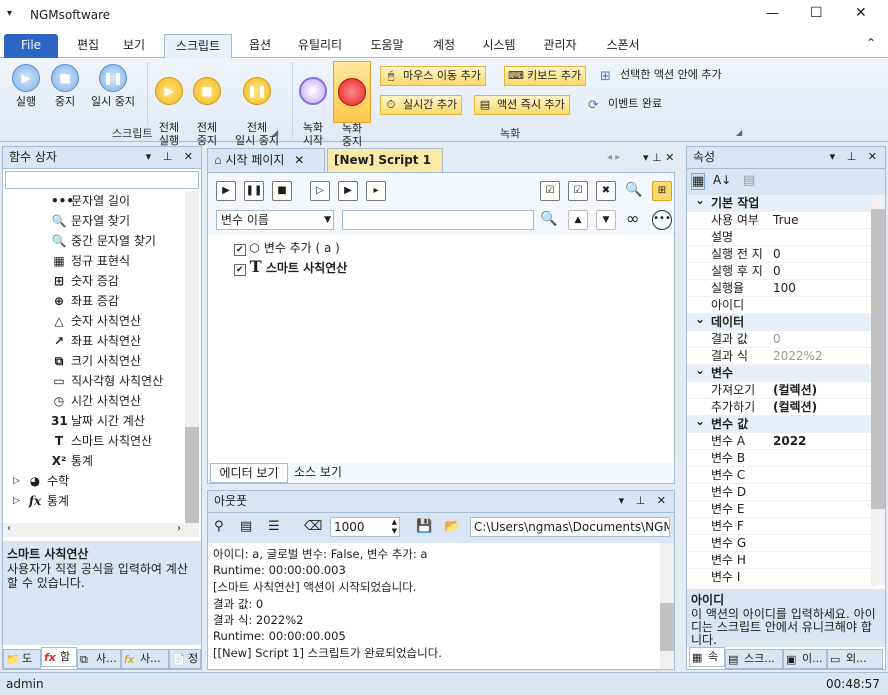  I want to click on property-row: 변수 B, so click(781, 458).